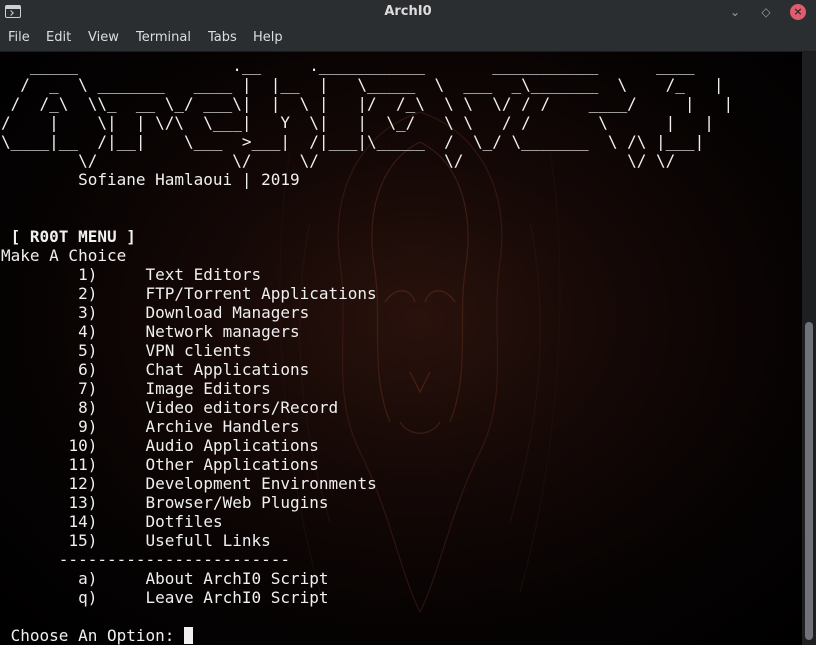 This screenshot has height=645, width=816. I want to click on menu-option-12: 12) Development Environments, so click(367, 483).